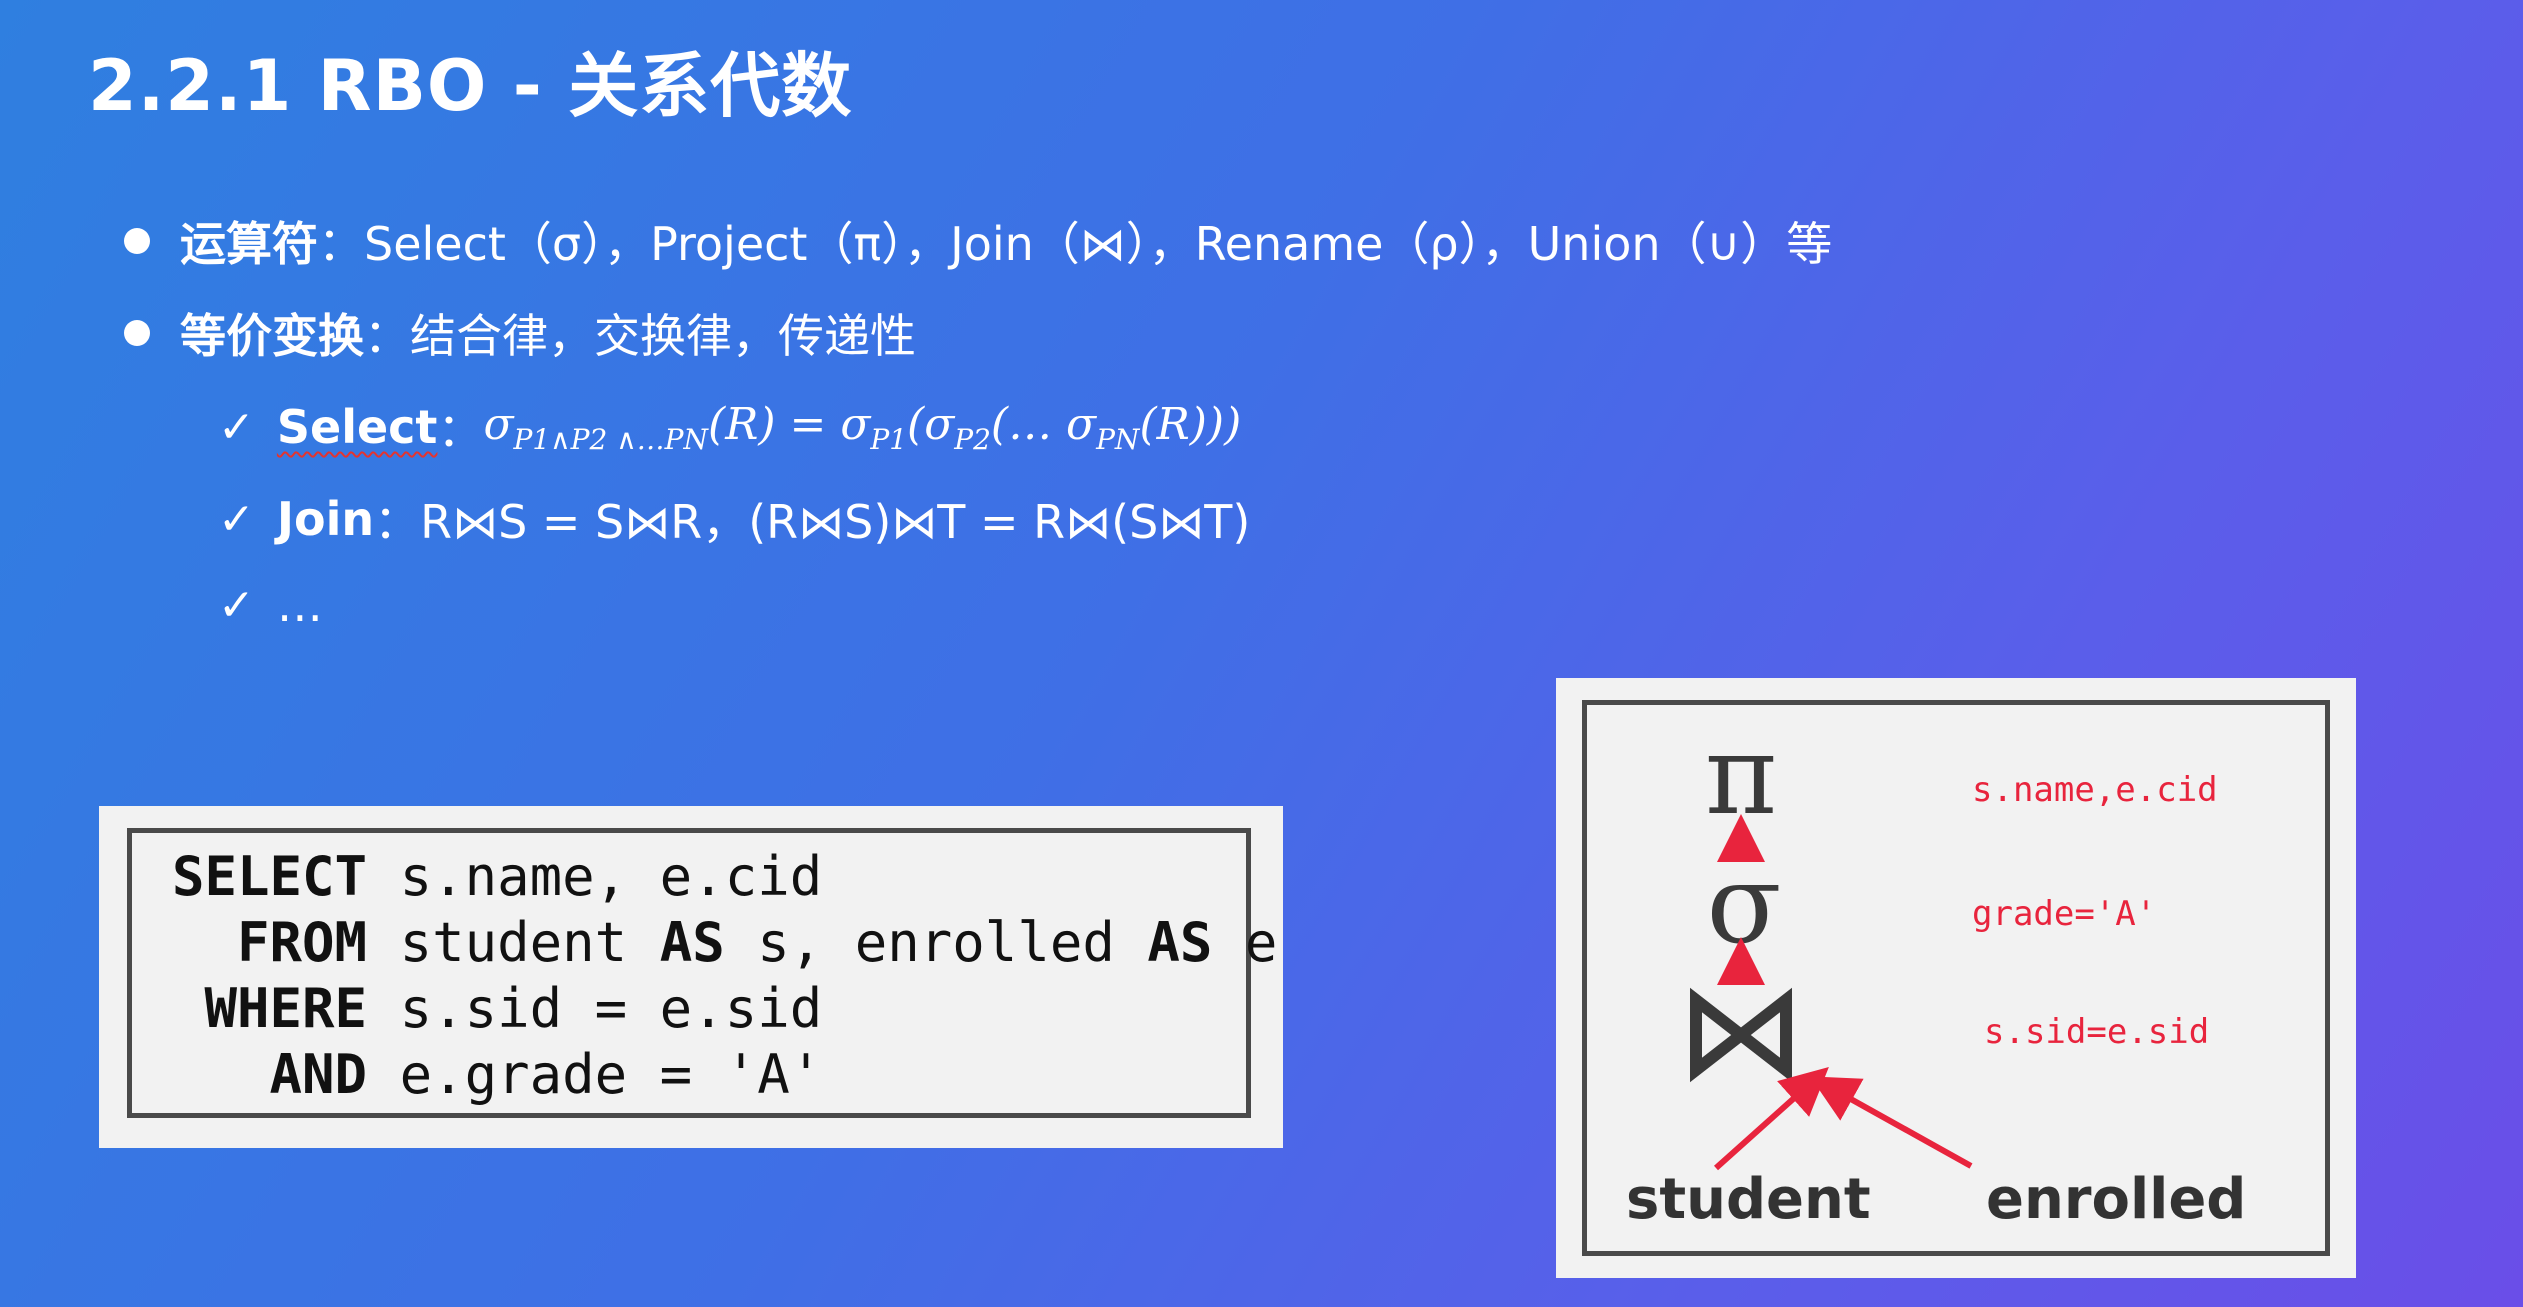  I want to click on sql-line-and: AND e.grade = 'A', so click(497, 1074).